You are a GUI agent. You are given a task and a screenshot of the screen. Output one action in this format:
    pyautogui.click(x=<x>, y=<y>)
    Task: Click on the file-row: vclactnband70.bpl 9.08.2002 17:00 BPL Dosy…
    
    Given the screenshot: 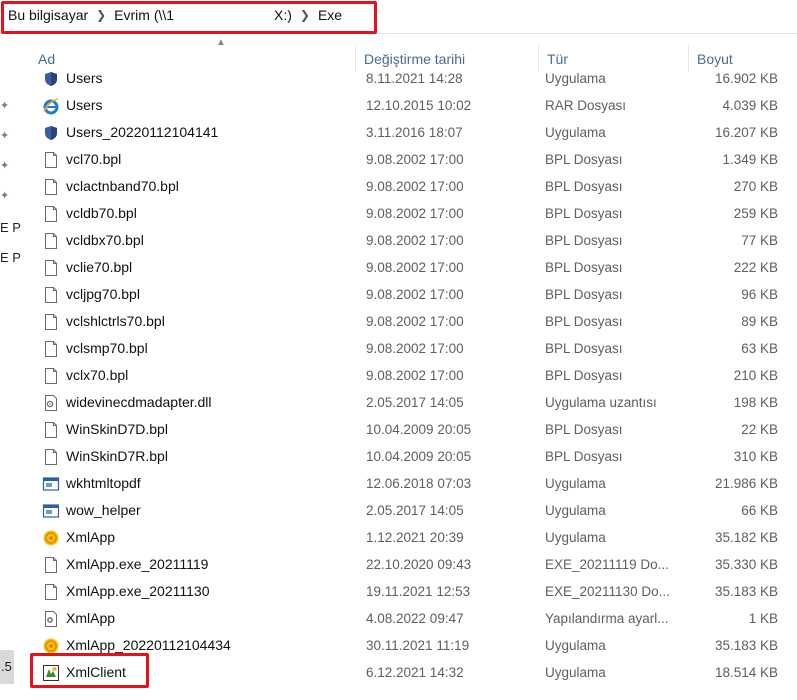 What is the action you would take?
    pyautogui.click(x=413, y=186)
    